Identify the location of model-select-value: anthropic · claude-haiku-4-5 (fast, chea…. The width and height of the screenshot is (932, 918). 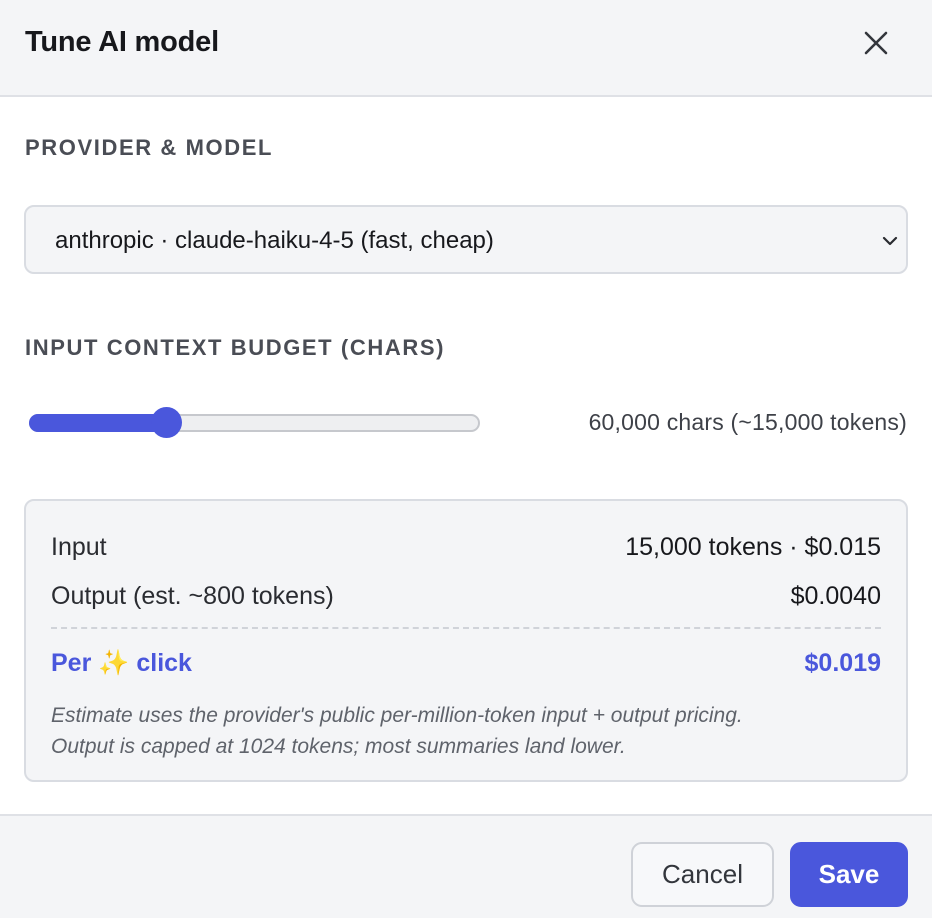
(274, 240).